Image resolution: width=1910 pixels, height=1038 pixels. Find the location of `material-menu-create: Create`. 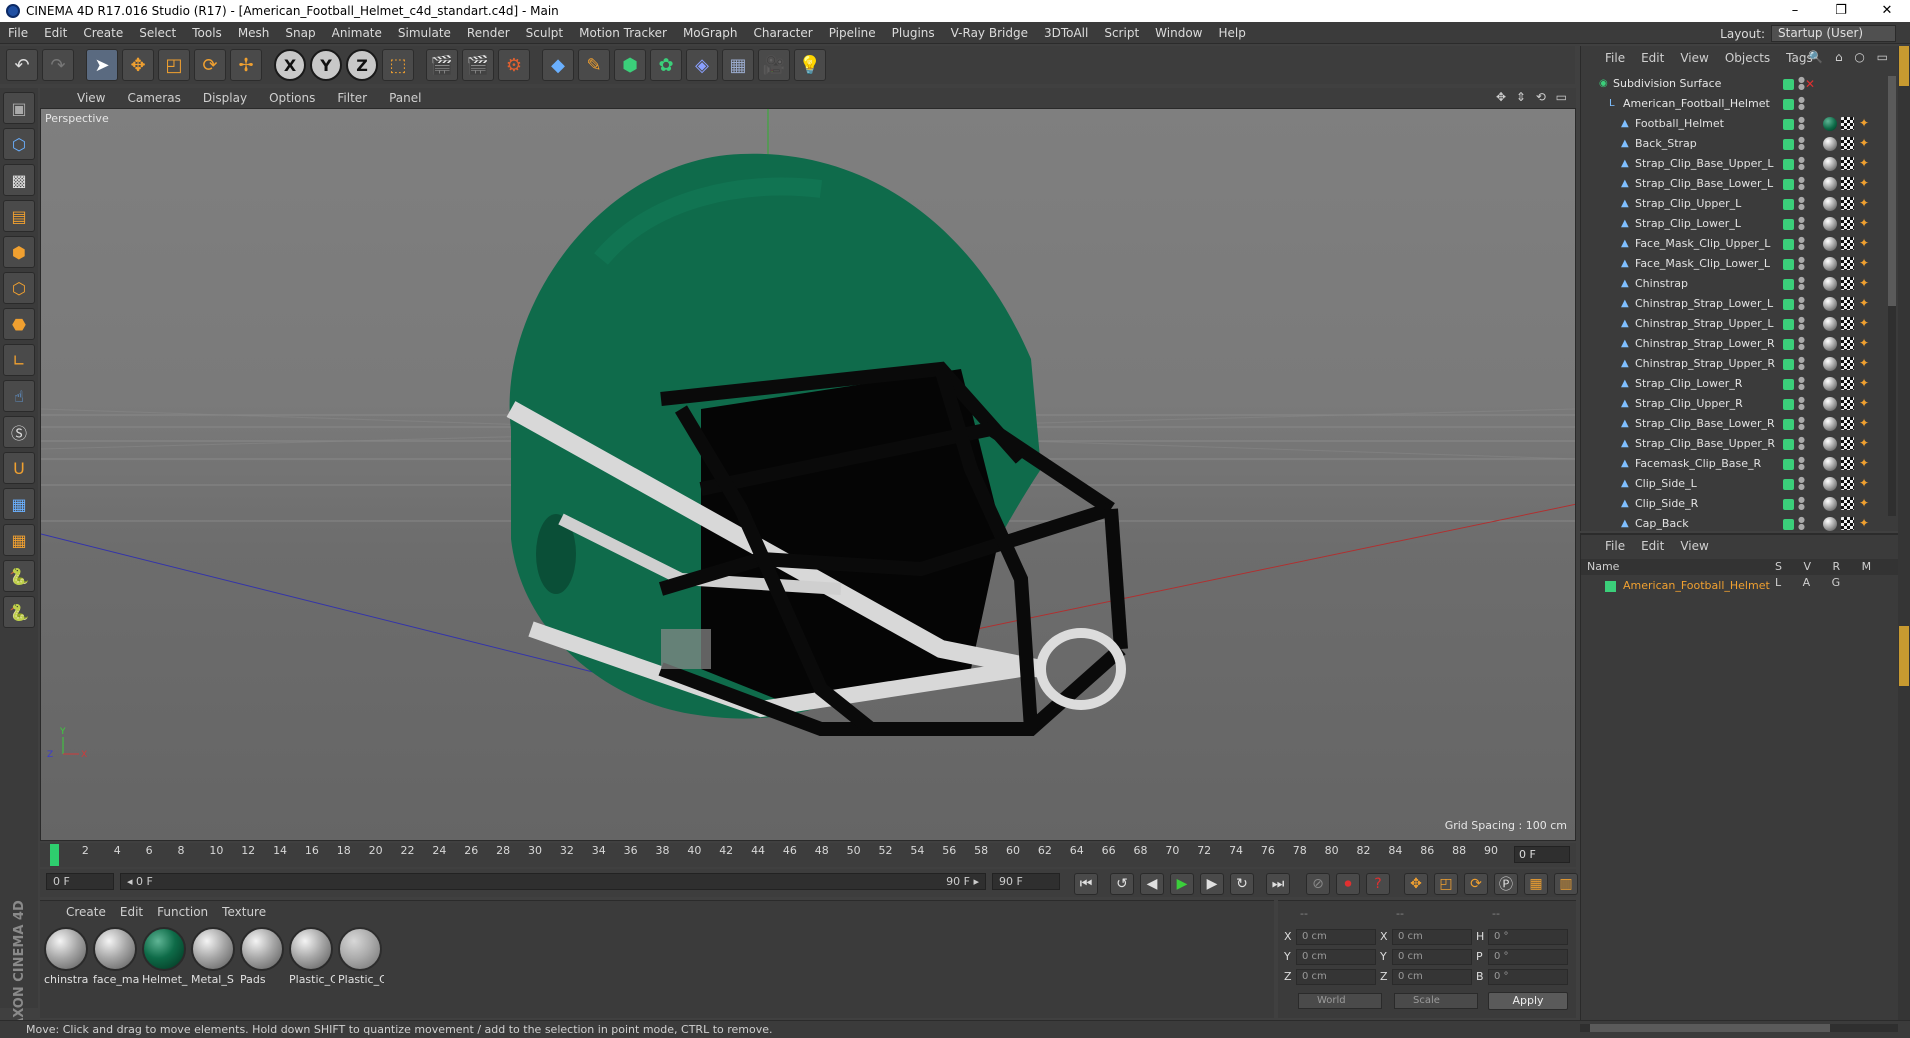

material-menu-create: Create is located at coordinates (90, 912).